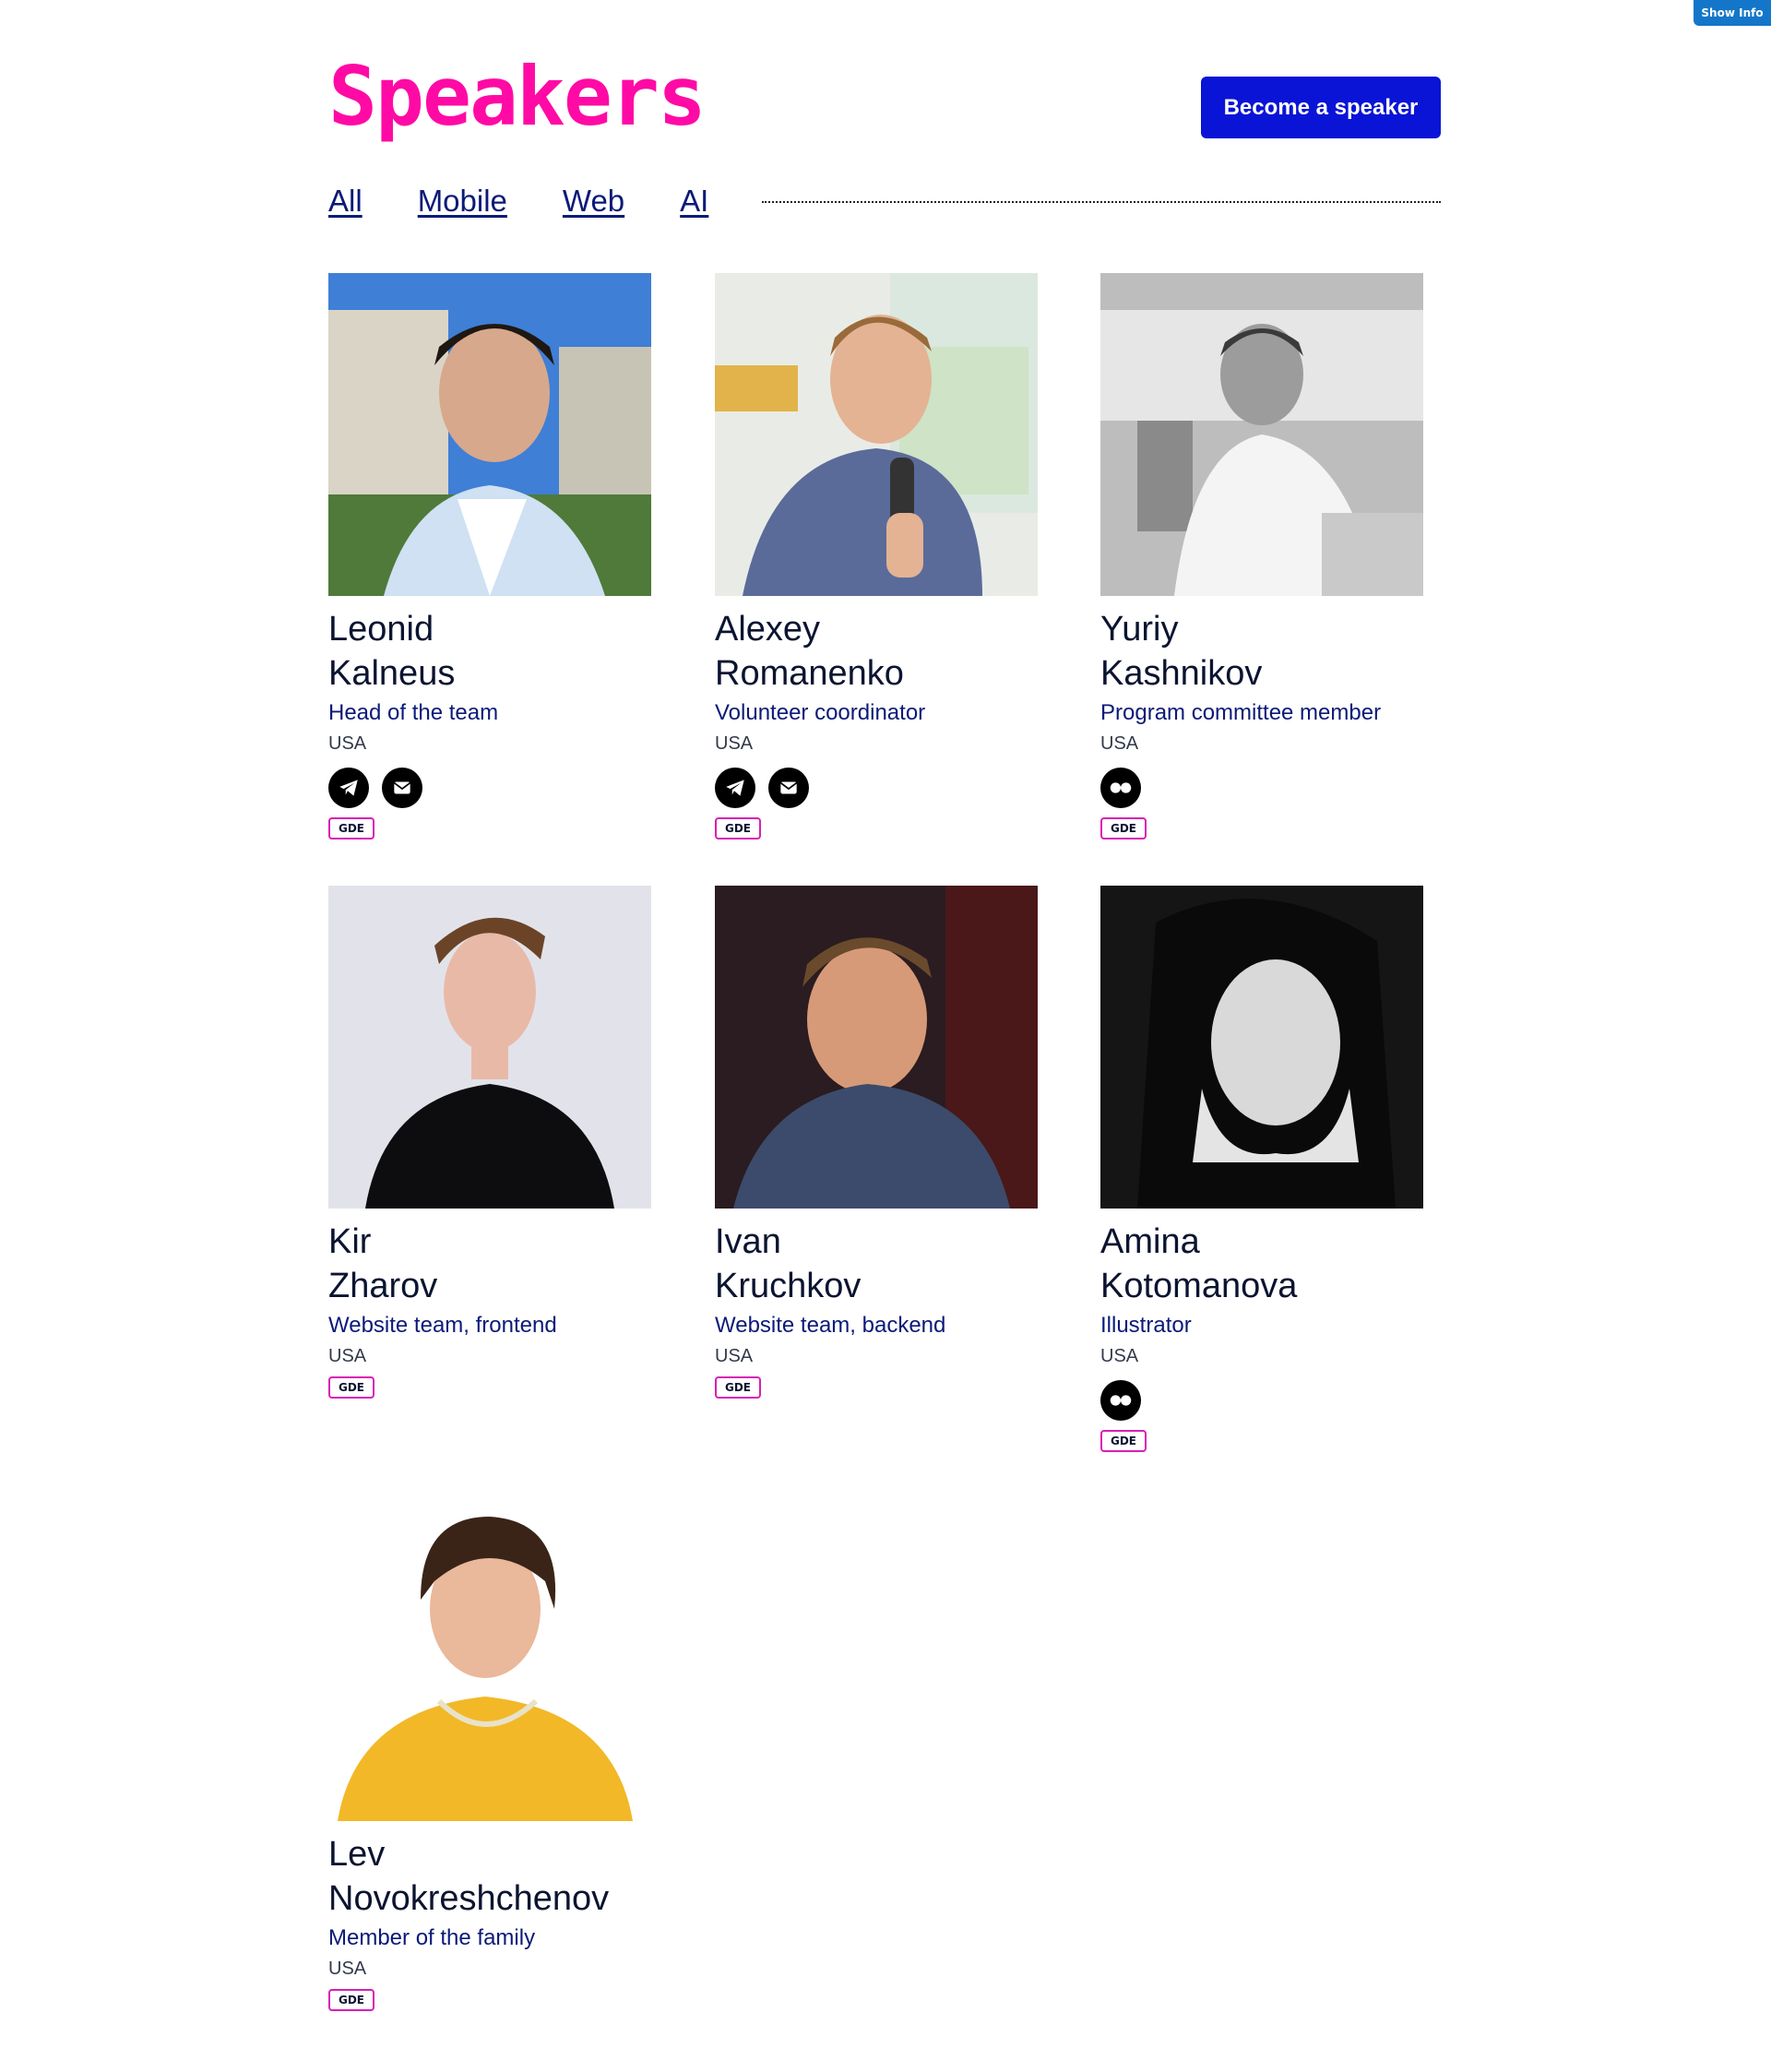 The width and height of the screenshot is (1771, 2072). What do you see at coordinates (1199, 1286) in the screenshot?
I see `speaker-last-name: Kotomanova` at bounding box center [1199, 1286].